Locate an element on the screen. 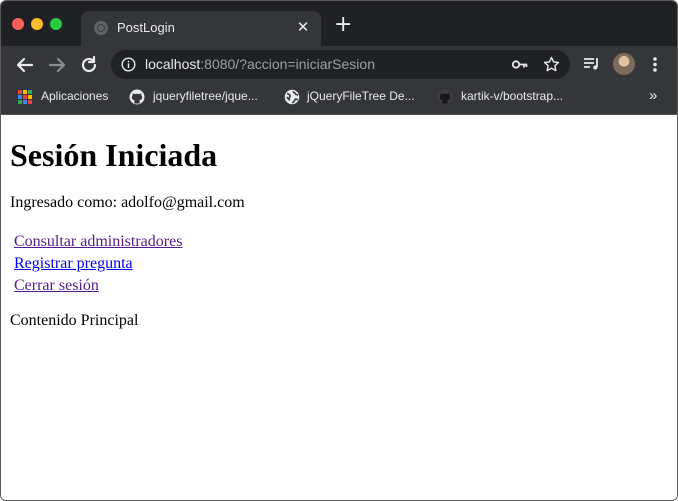 Image resolution: width=678 pixels, height=501 pixels. bookmarks-overflow-chevron-icon: » is located at coordinates (653, 95).